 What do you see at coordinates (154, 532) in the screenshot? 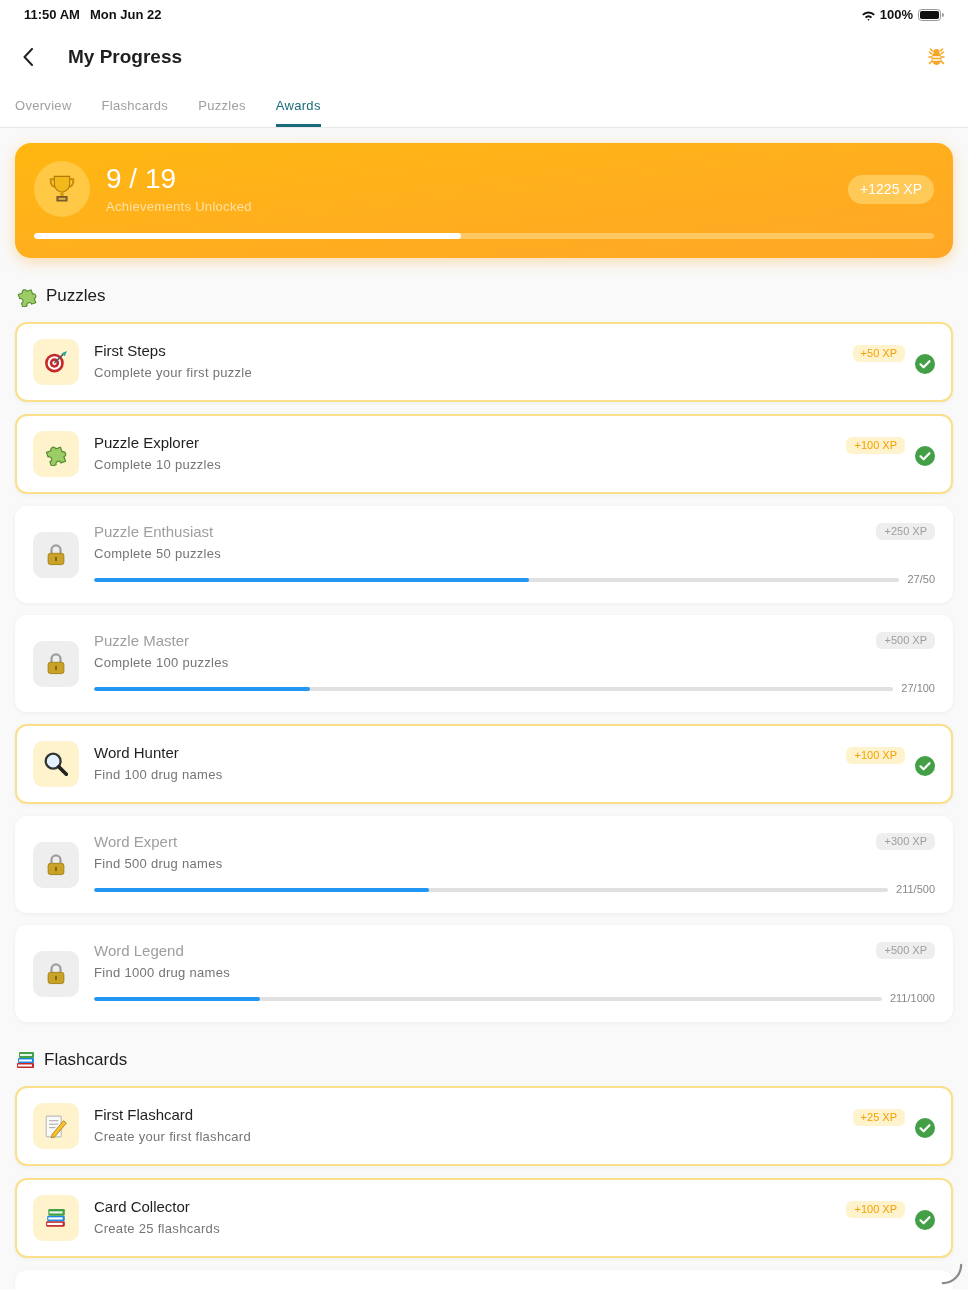
I see `achievement-title: Puzzle Enthusiast` at bounding box center [154, 532].